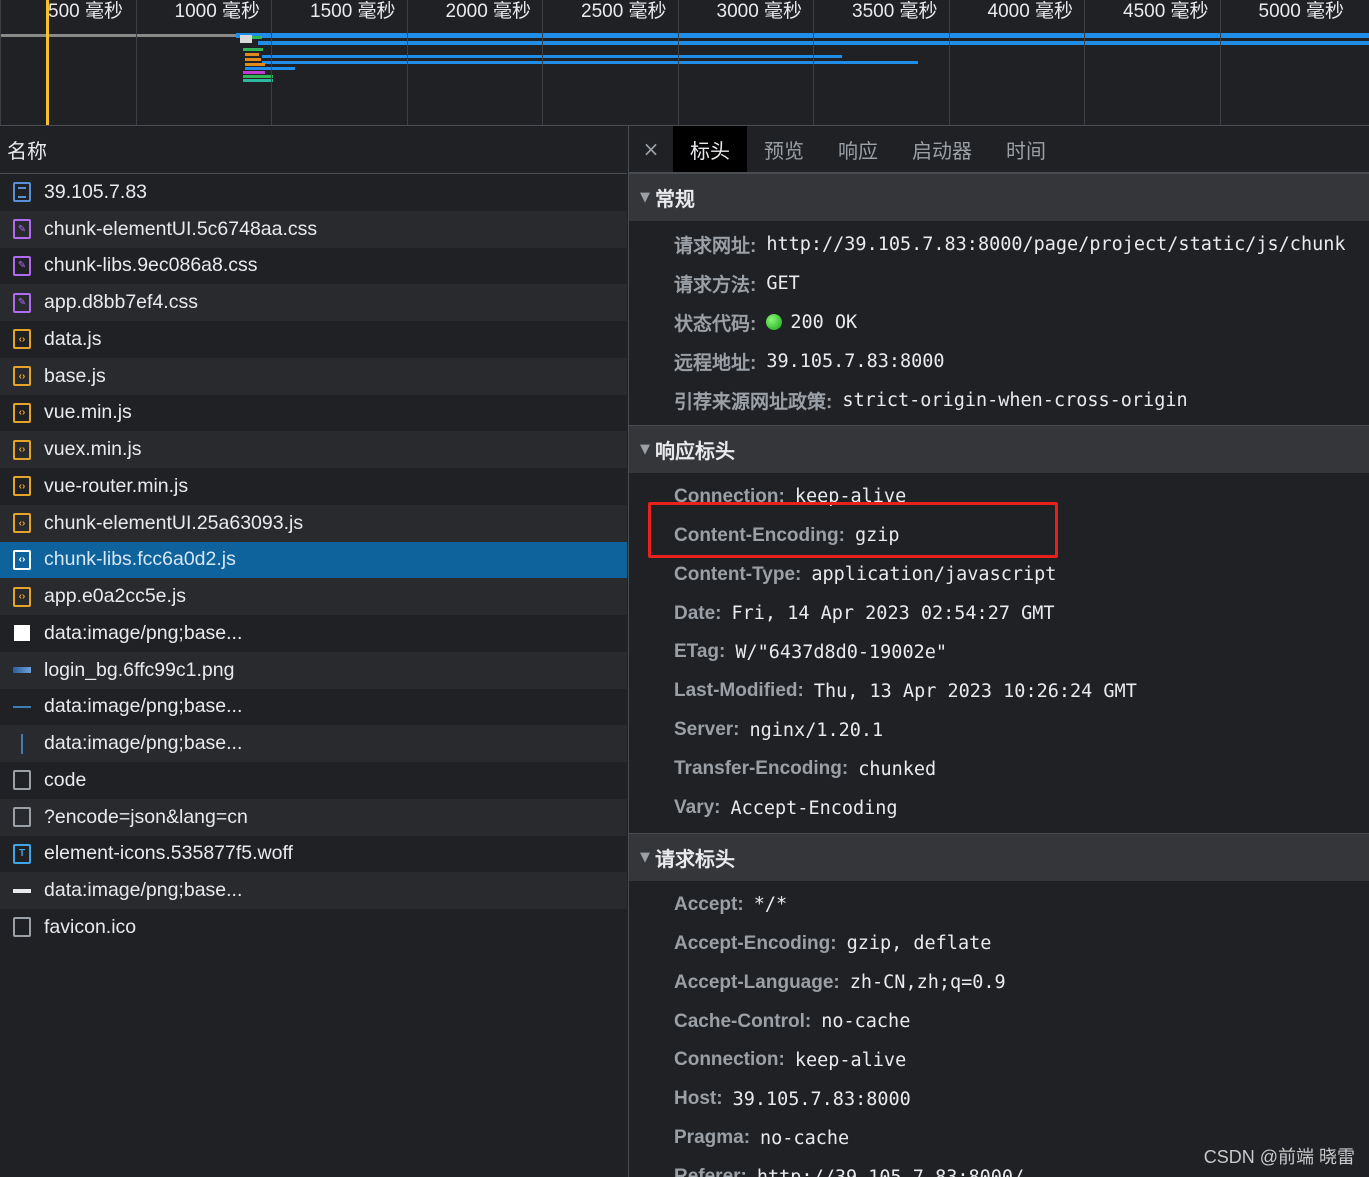 The height and width of the screenshot is (1177, 1369). What do you see at coordinates (858, 149) in the screenshot?
I see `tab-2: 响应` at bounding box center [858, 149].